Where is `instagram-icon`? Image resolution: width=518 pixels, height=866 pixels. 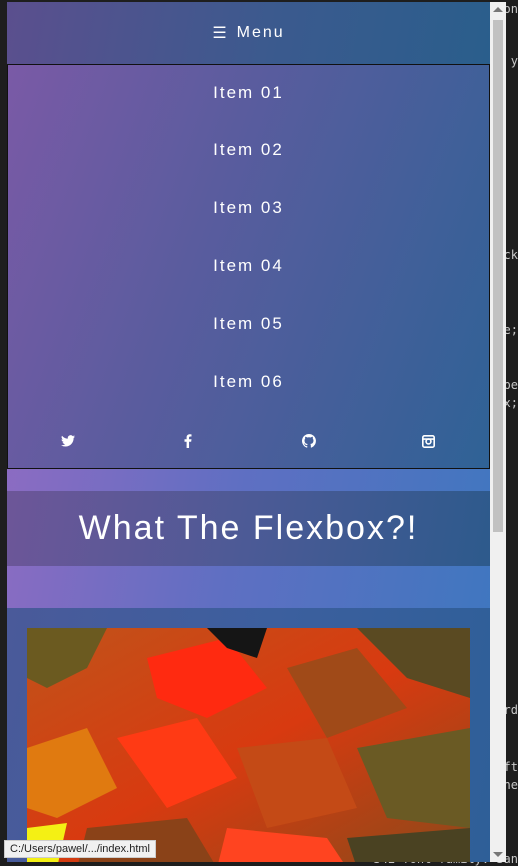 instagram-icon is located at coordinates (429, 441).